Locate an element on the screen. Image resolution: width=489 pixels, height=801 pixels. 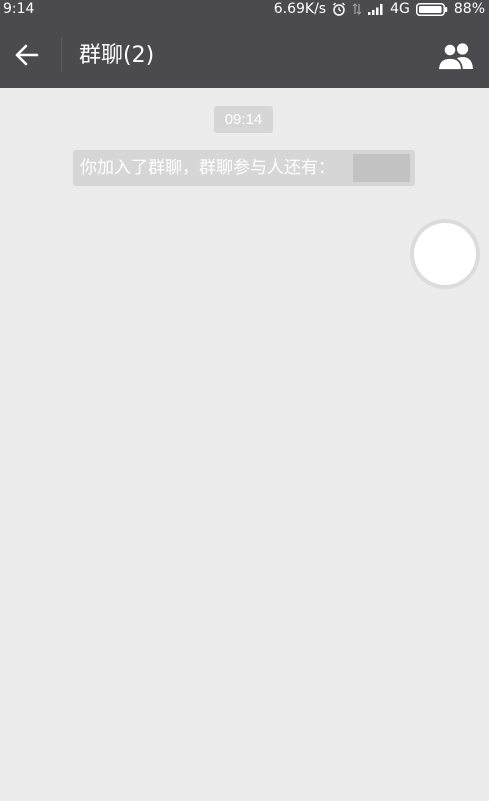
status-right: 6.69K/s 4G 88% is located at coordinates (379, 9).